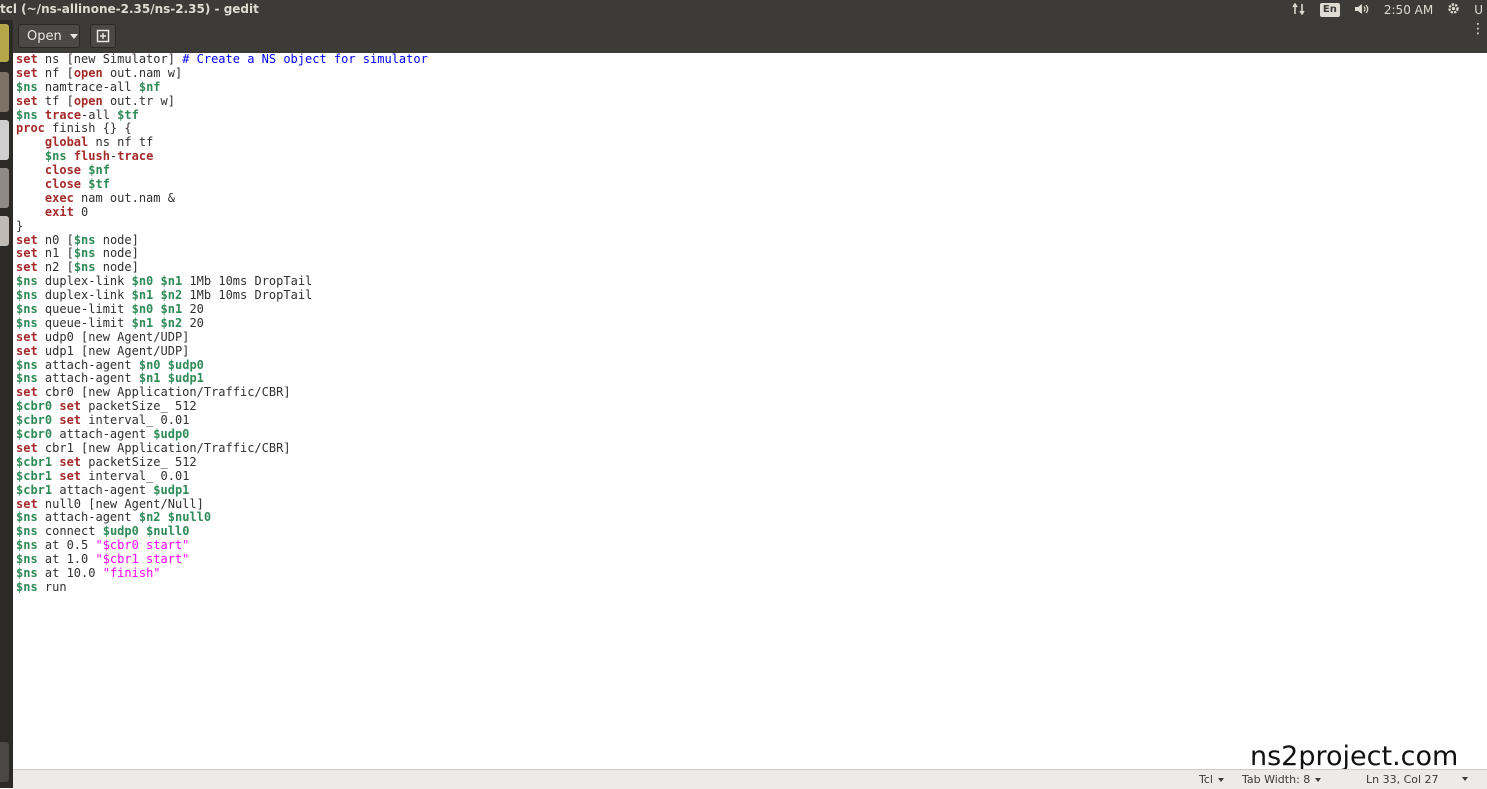 This screenshot has height=789, width=1487. Describe the element at coordinates (135, 156) in the screenshot. I see `code-token: trace` at that location.